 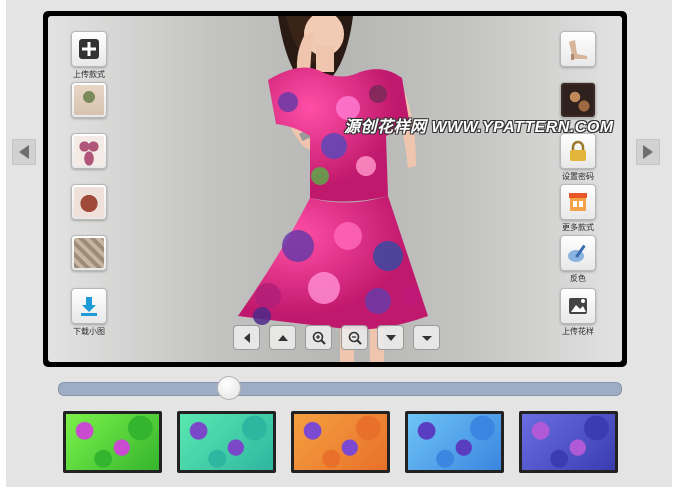 I want to click on paint-brush-icon, so click(x=577, y=253).